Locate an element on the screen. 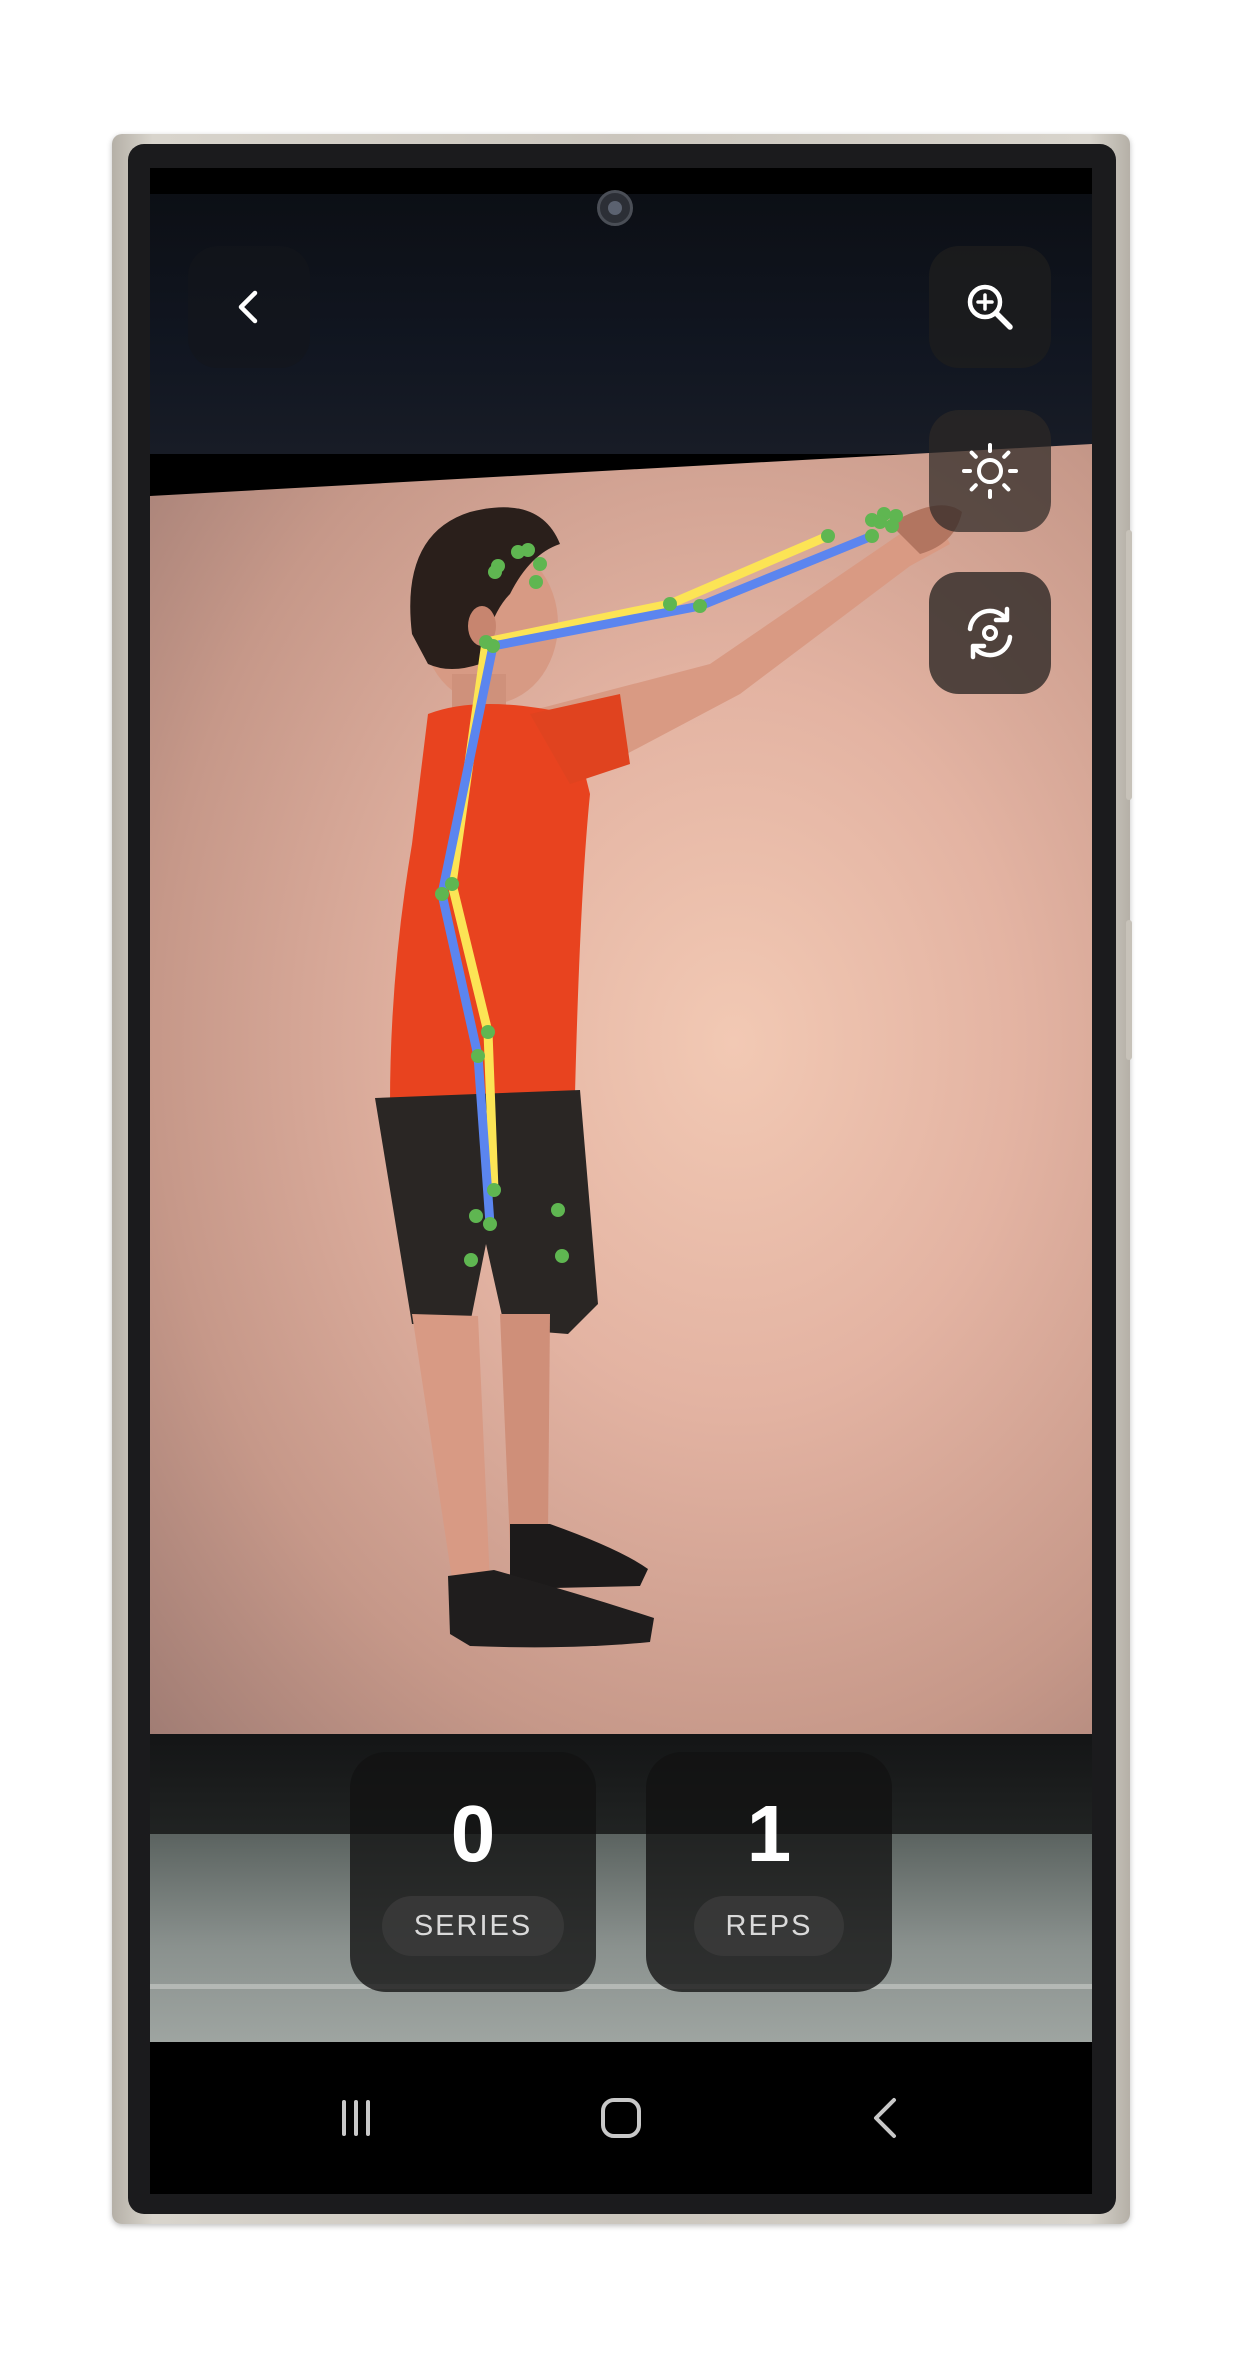  reps-label-pill: REPS is located at coordinates (769, 1926).